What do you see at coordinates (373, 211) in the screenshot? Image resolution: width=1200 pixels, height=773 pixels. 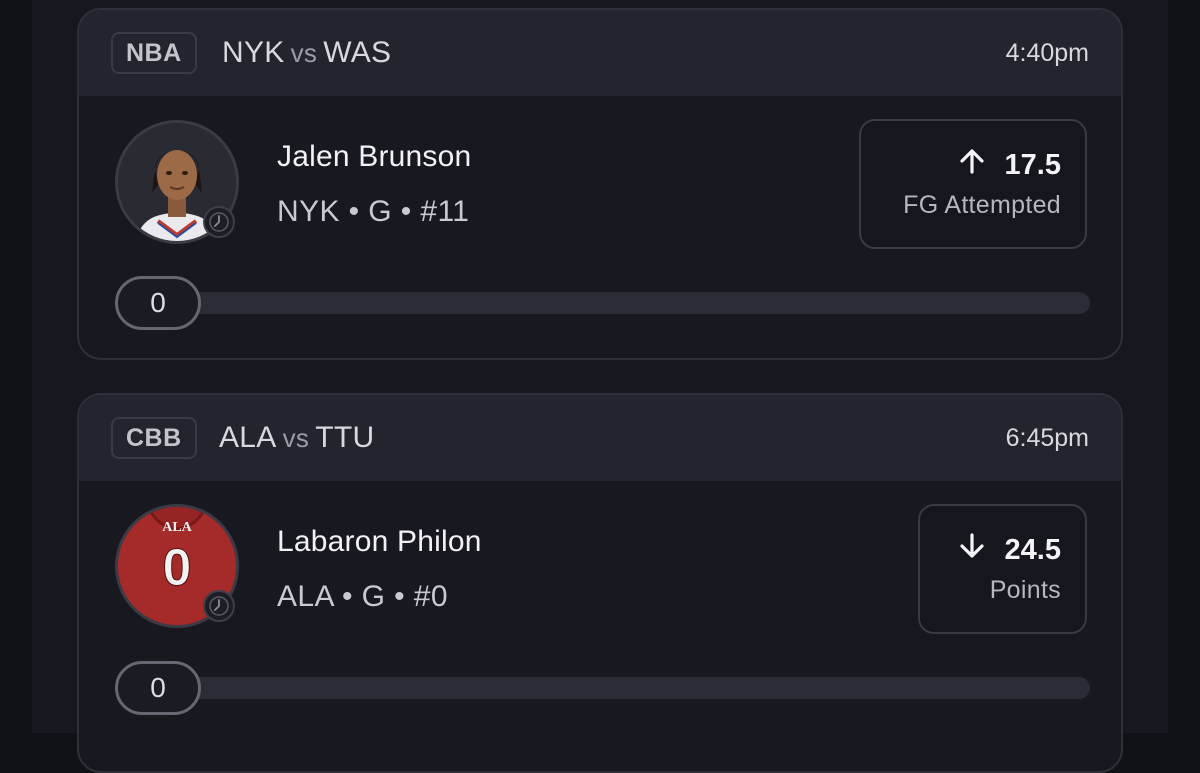 I see `player-meta: NYK • G • #11` at bounding box center [373, 211].